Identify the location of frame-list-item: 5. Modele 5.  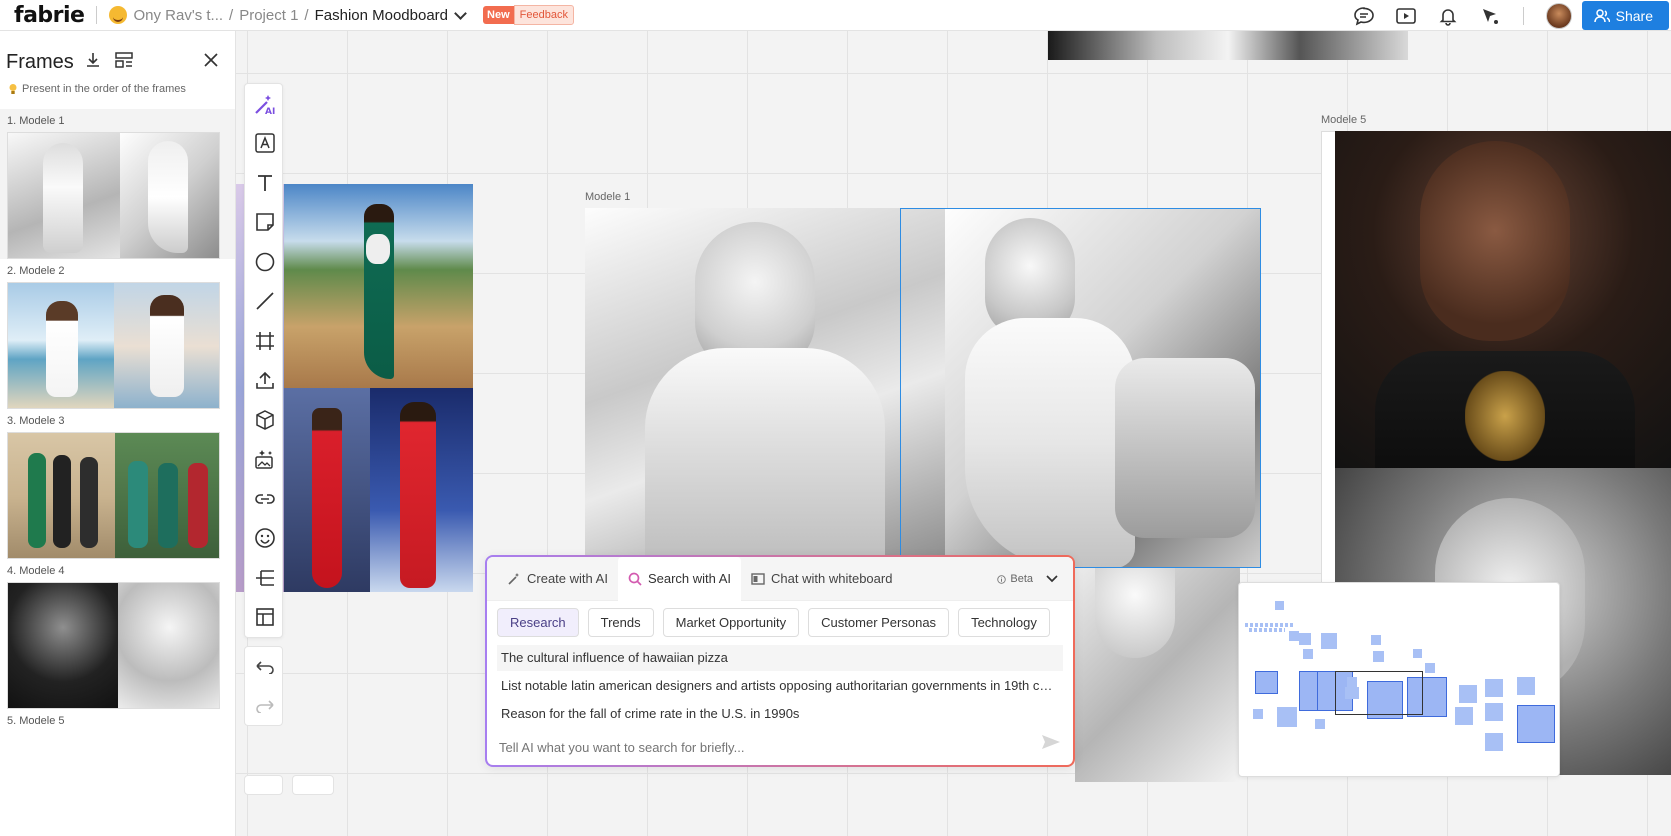
(117, 720).